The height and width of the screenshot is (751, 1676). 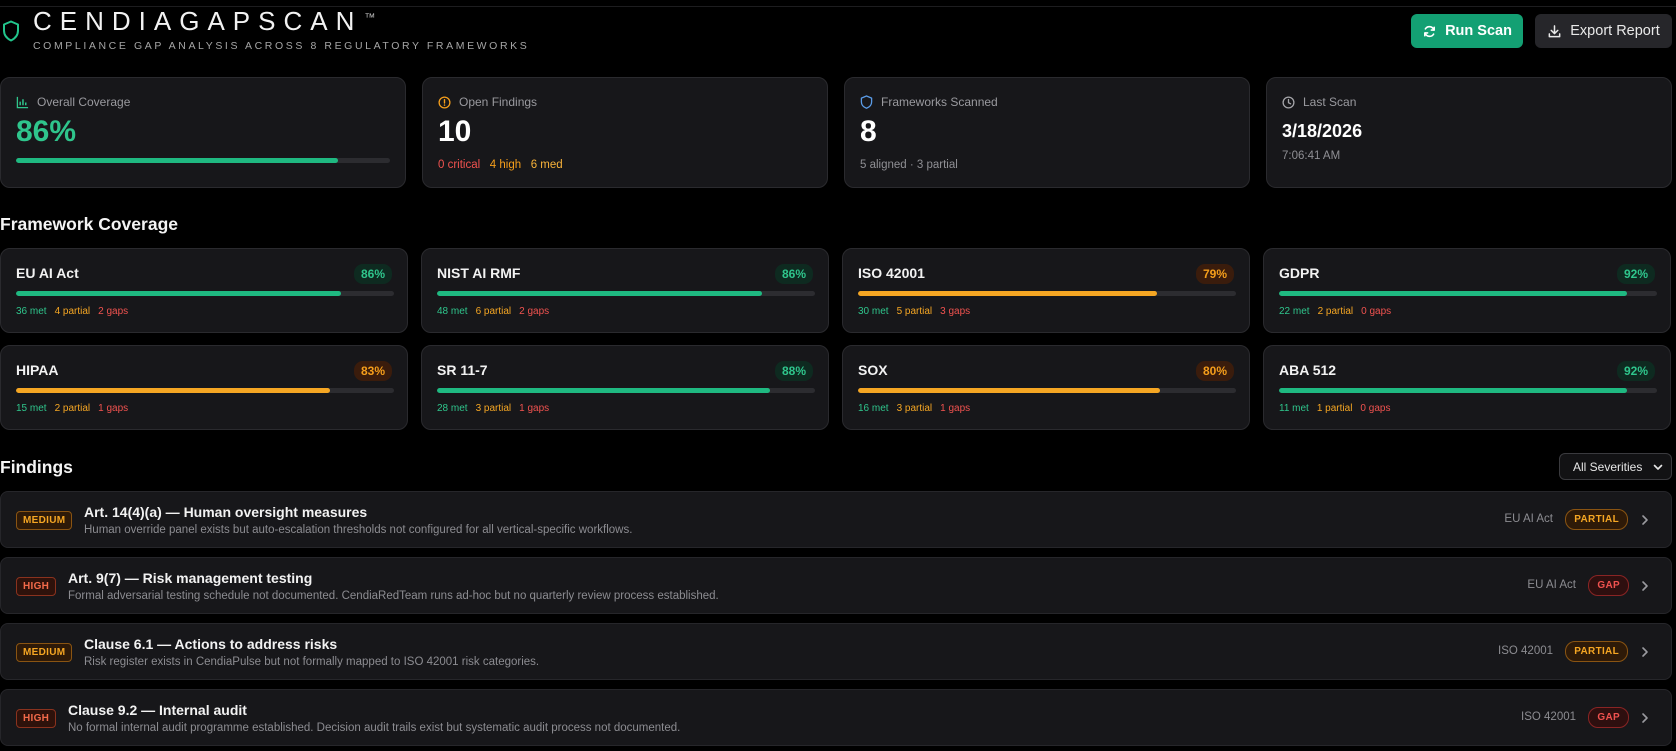 I want to click on severity-filter-value: All Severities, so click(x=1608, y=466).